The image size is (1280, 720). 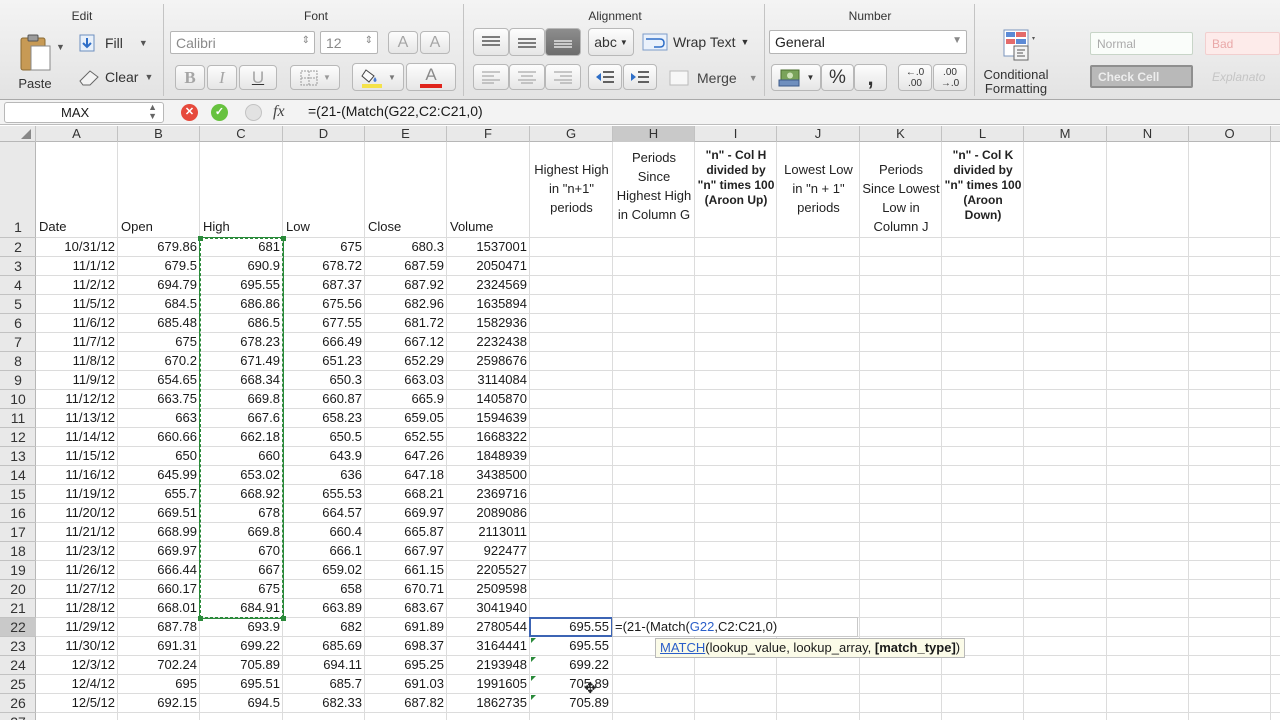 I want to click on cell-b18: 669.97, so click(x=159, y=551).